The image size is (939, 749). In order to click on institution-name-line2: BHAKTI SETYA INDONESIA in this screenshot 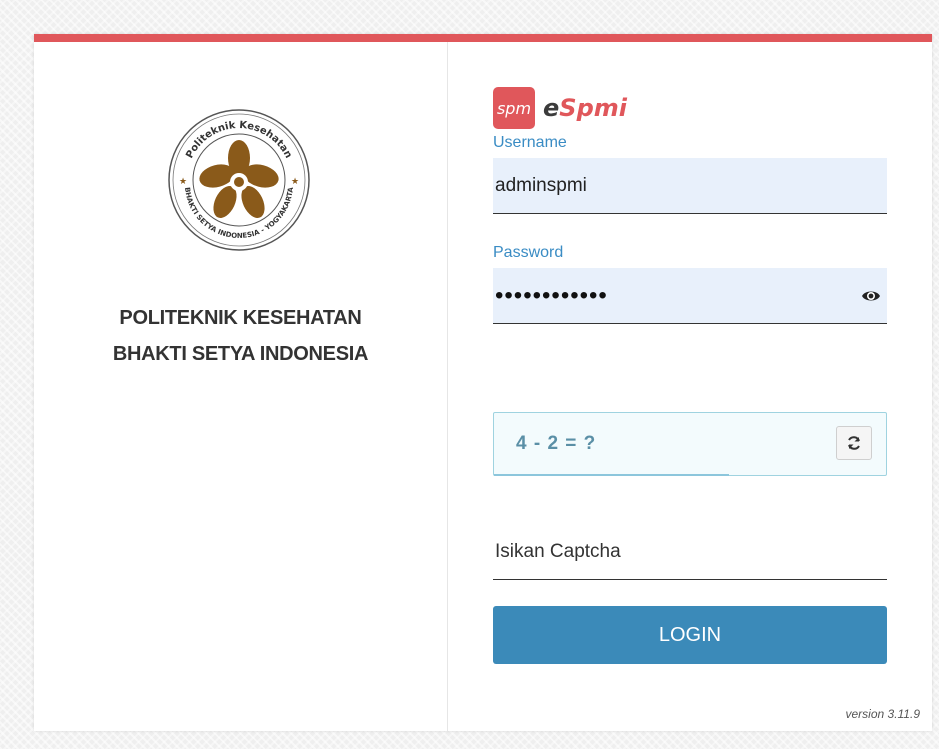, I will do `click(240, 354)`.